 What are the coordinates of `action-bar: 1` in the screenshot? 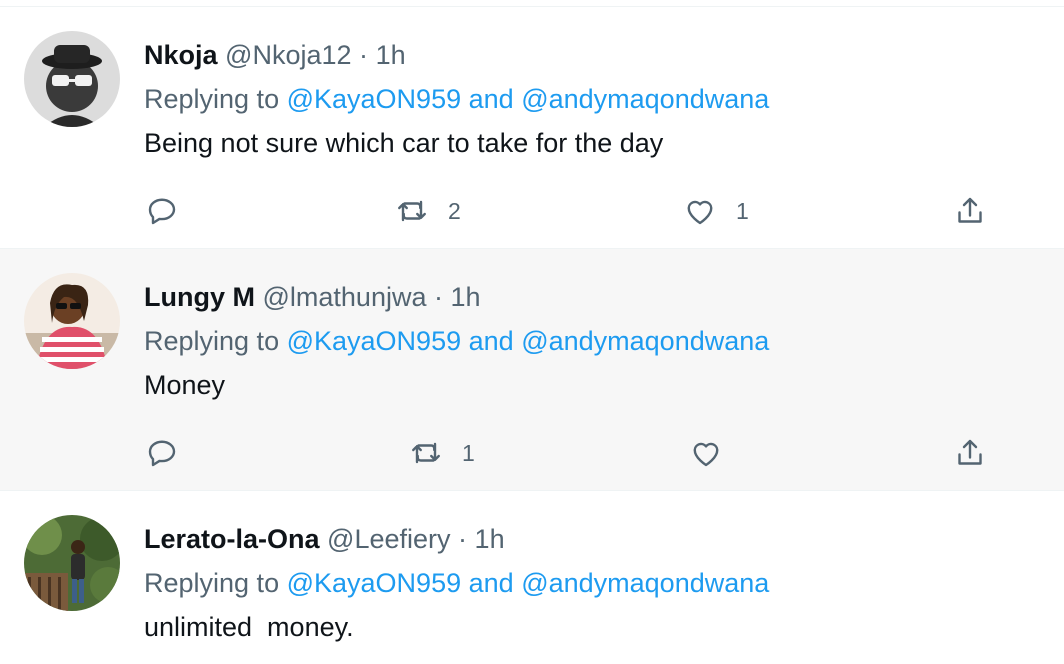 It's located at (574, 453).